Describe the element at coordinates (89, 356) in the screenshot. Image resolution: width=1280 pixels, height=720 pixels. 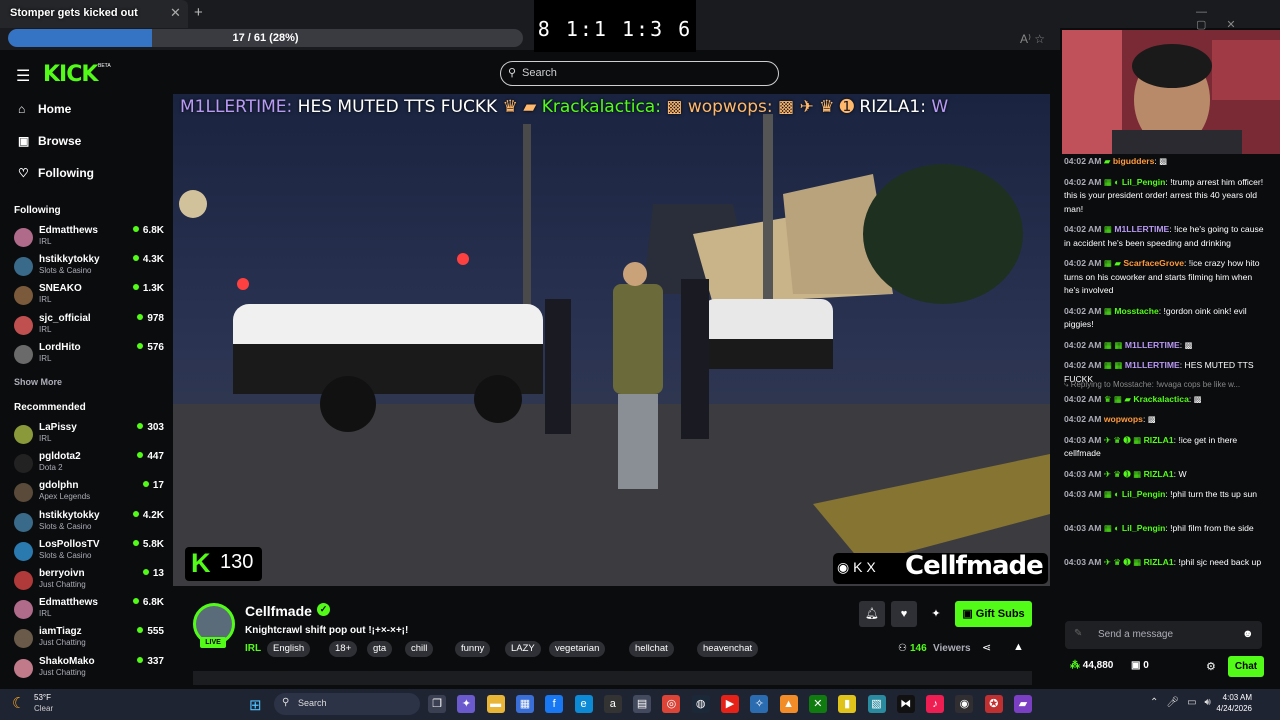
I see `channel-item: LordHito IRL 576` at that location.